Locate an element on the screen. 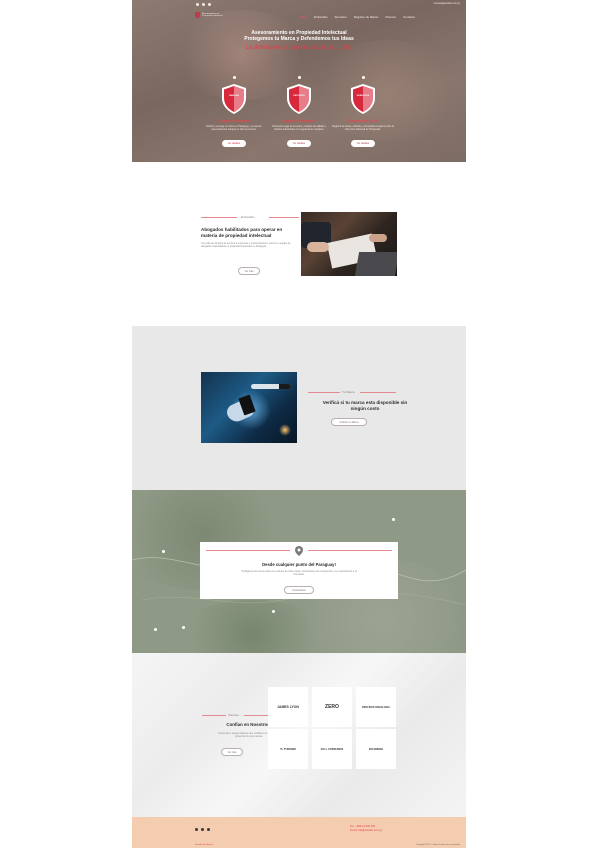 Image resolution: width=600 pixels, height=848 pixels. client-logo-james-lyon: JAMES LYON is located at coordinates (288, 707).